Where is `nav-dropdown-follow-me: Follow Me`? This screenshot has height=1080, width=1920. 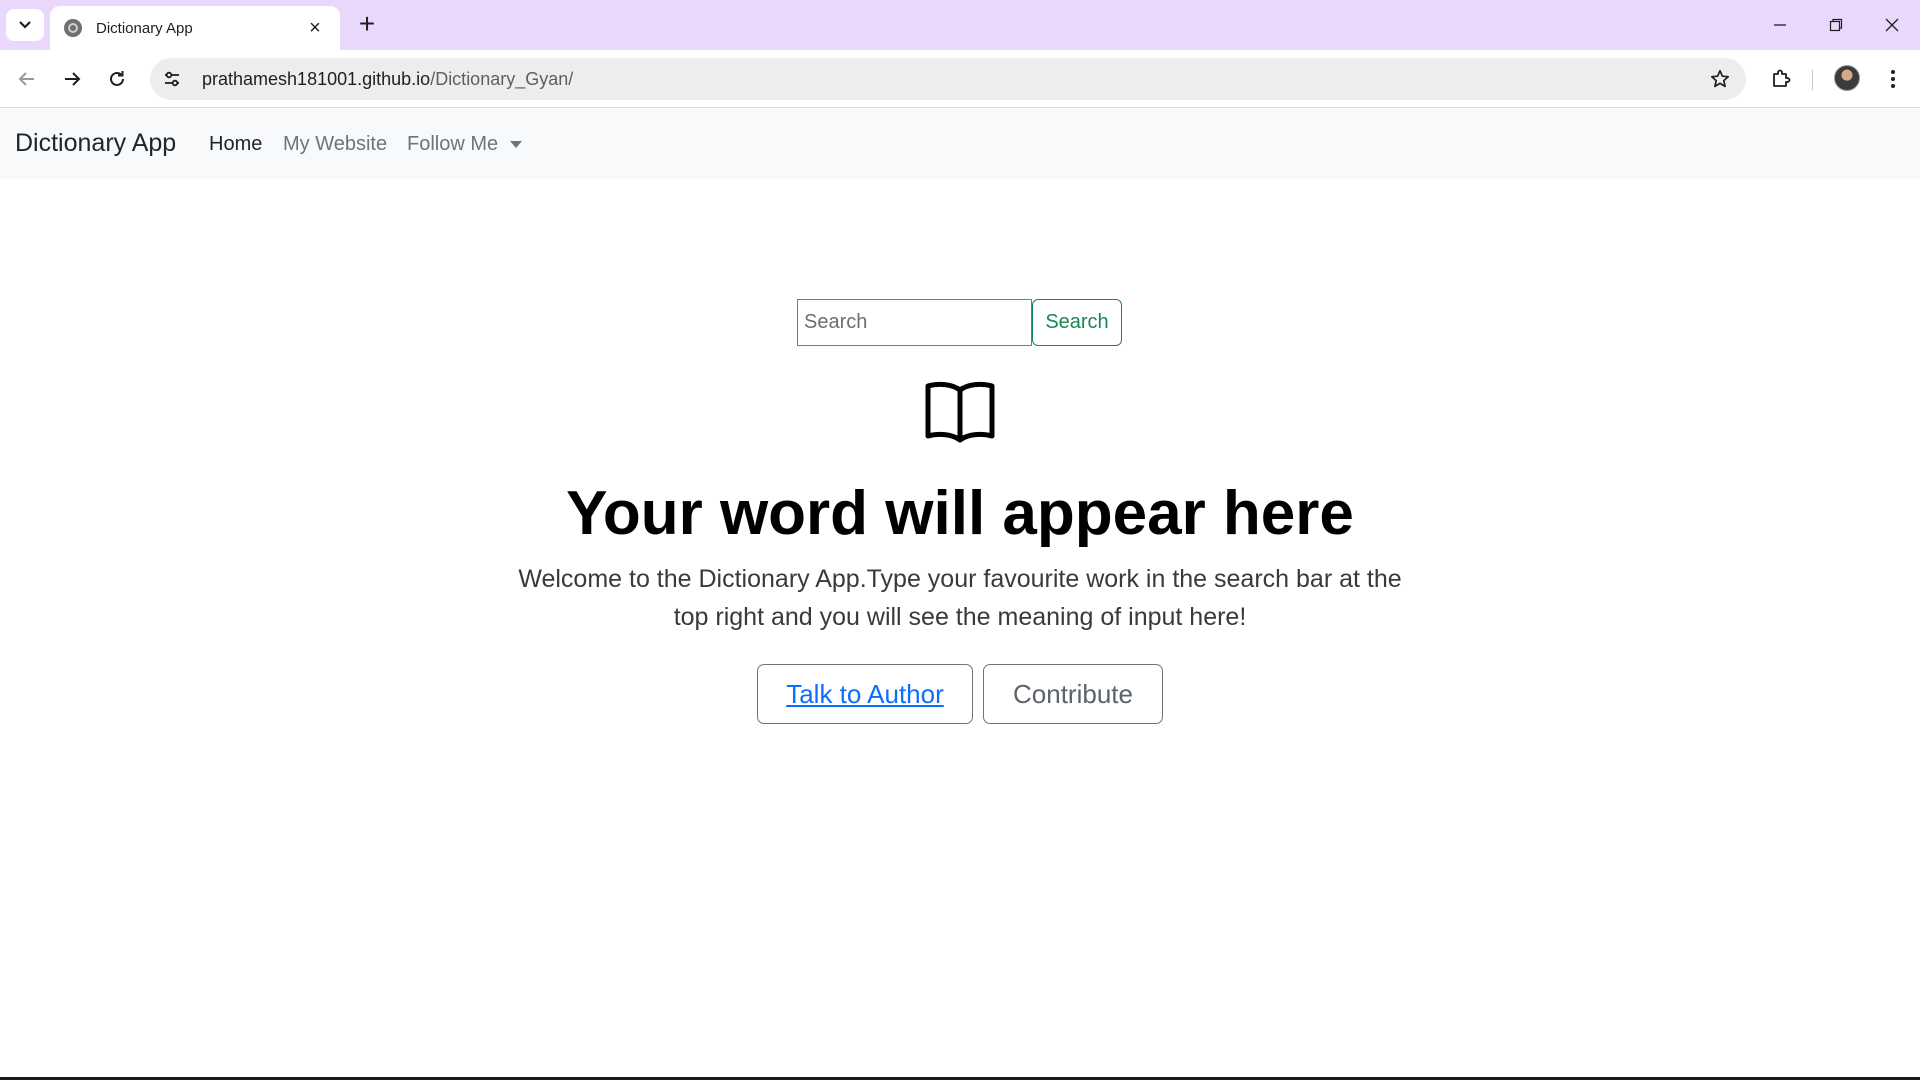
nav-dropdown-follow-me: Follow Me is located at coordinates (465, 144).